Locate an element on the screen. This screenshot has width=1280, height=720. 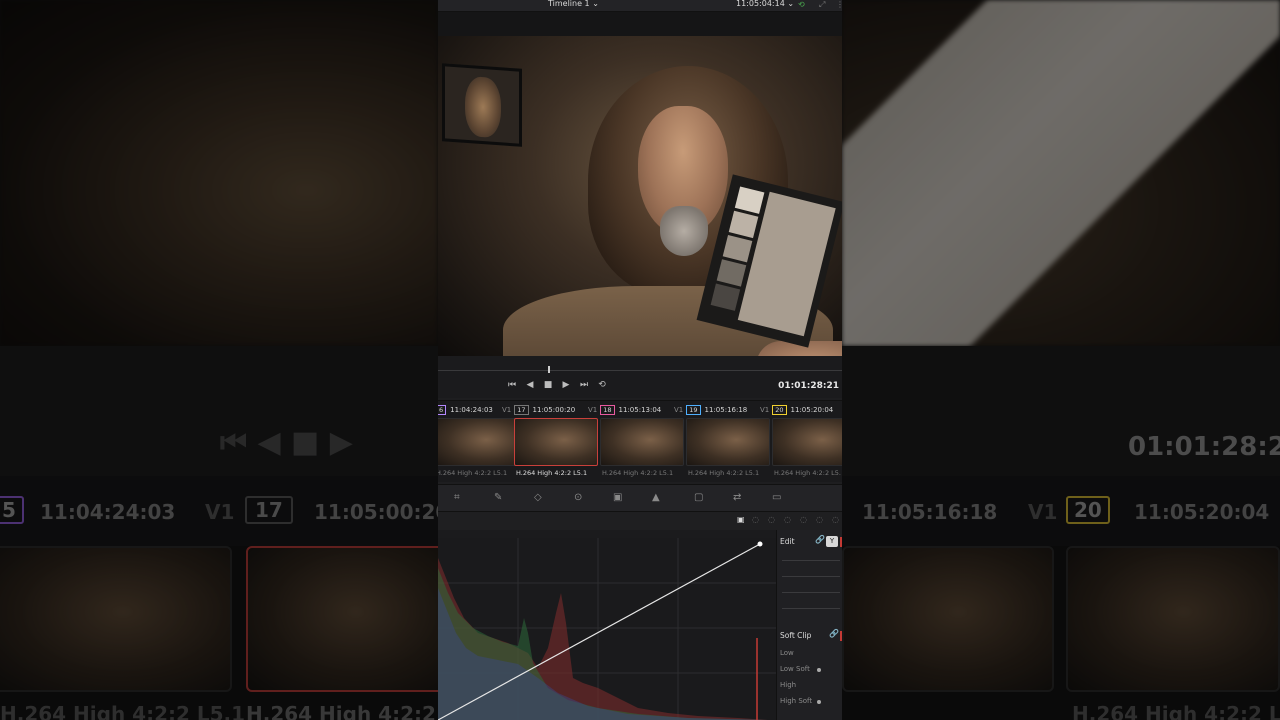
fullscreen-icon: ⤢ is located at coordinates (822, 5).